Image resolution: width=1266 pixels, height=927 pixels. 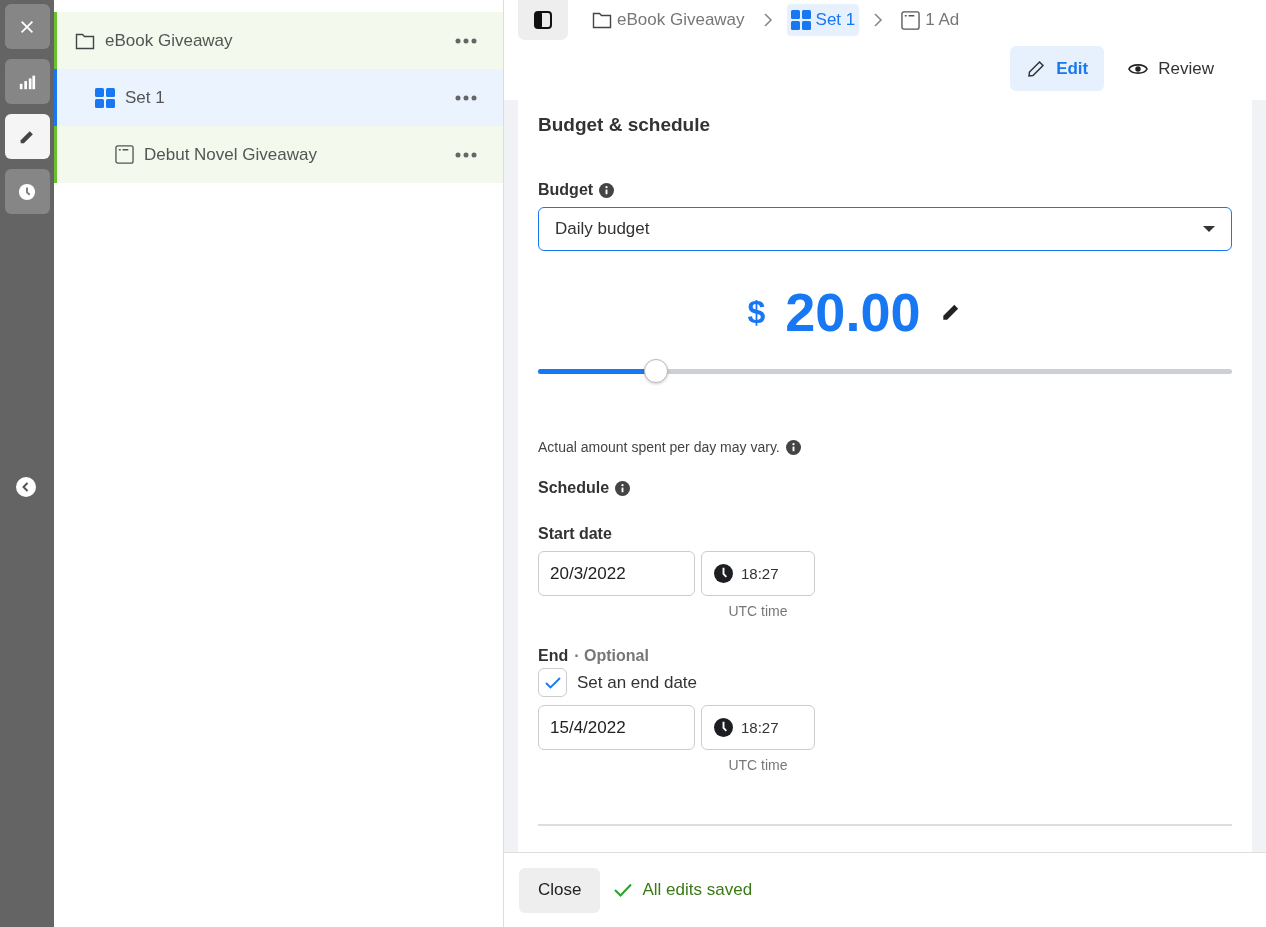 I want to click on tree-item-label: eBook Giveaway, so click(x=169, y=40).